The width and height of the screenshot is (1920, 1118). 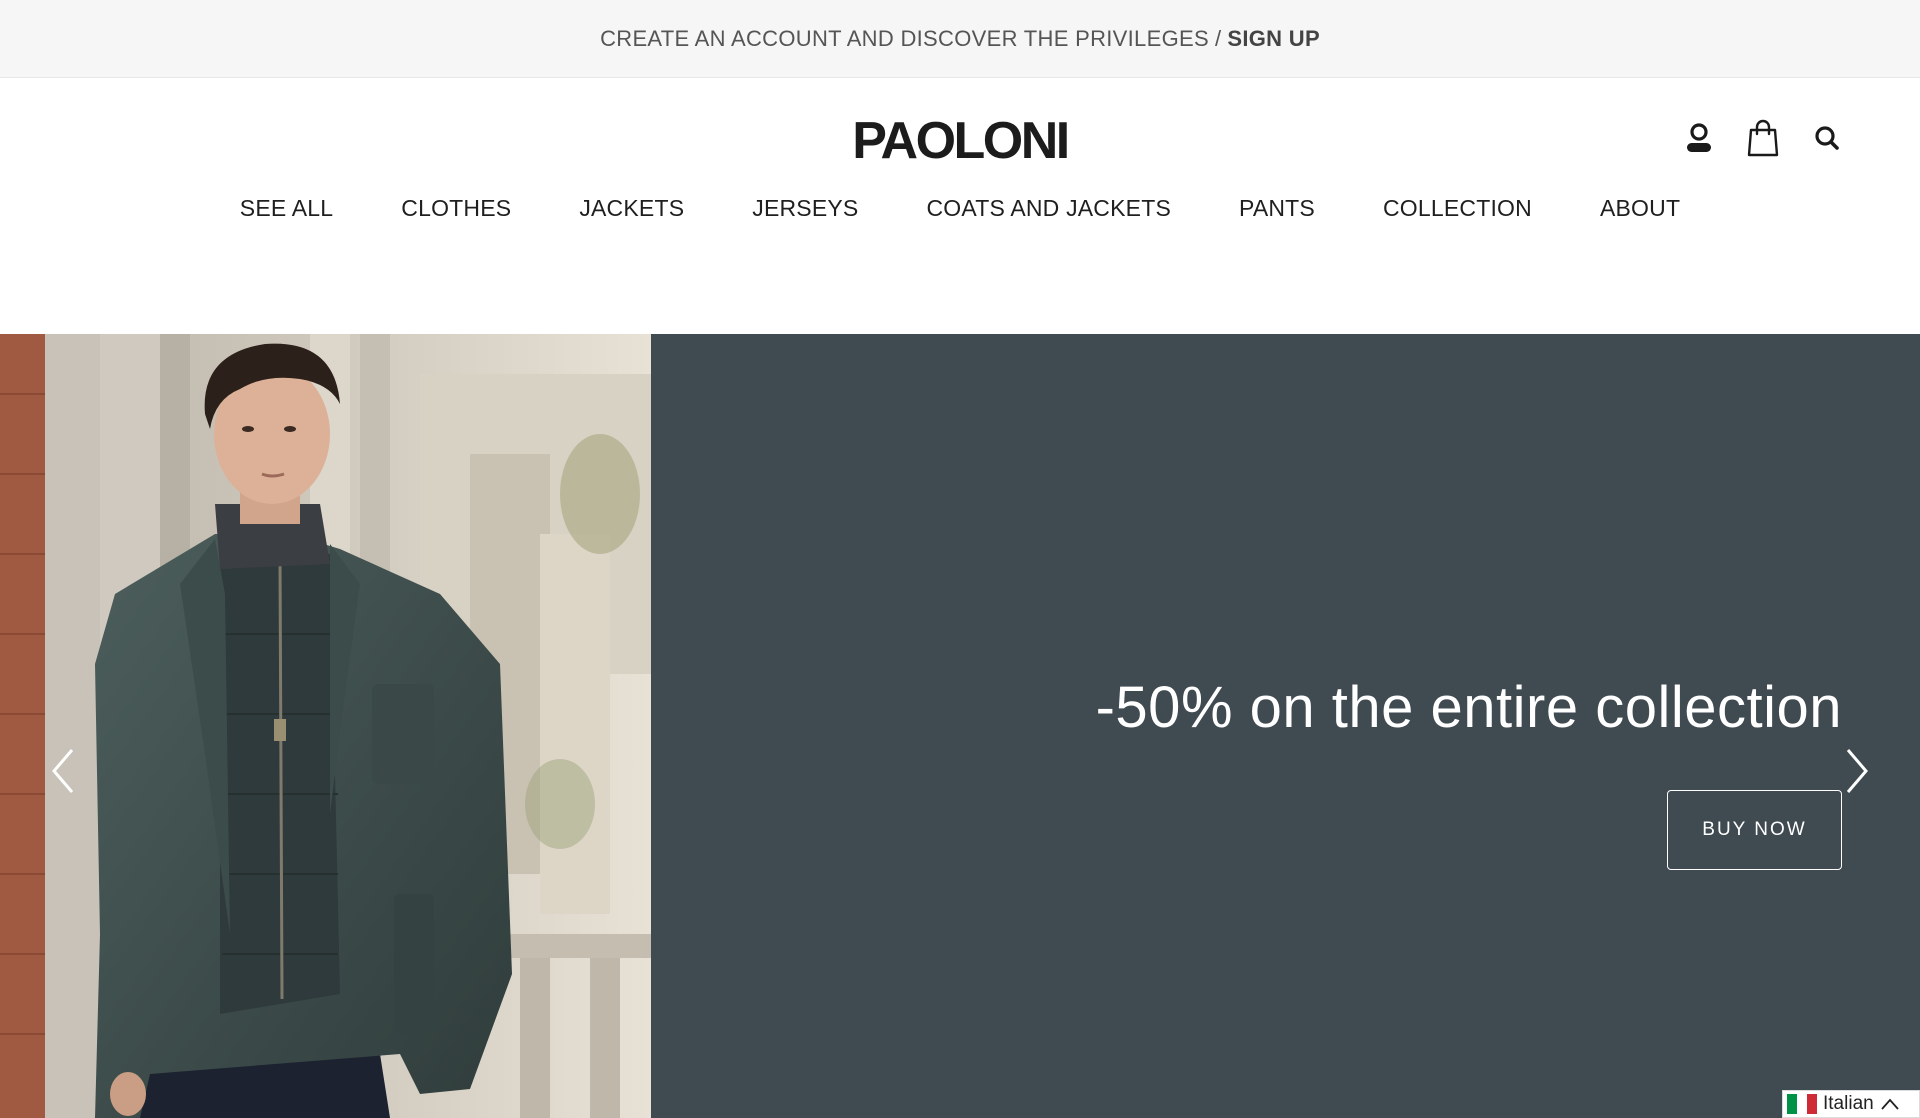 I want to click on carousel-prev-arrow, so click(x=64, y=771).